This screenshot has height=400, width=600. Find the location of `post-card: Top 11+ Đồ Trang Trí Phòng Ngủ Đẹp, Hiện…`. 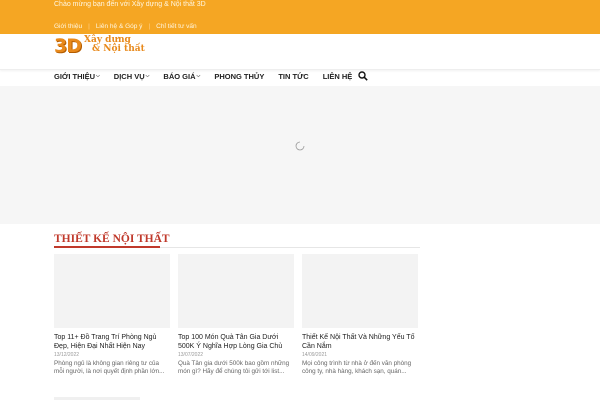

post-card: Top 11+ Đồ Trang Trí Phòng Ngủ Đẹp, Hiện… is located at coordinates (112, 315).